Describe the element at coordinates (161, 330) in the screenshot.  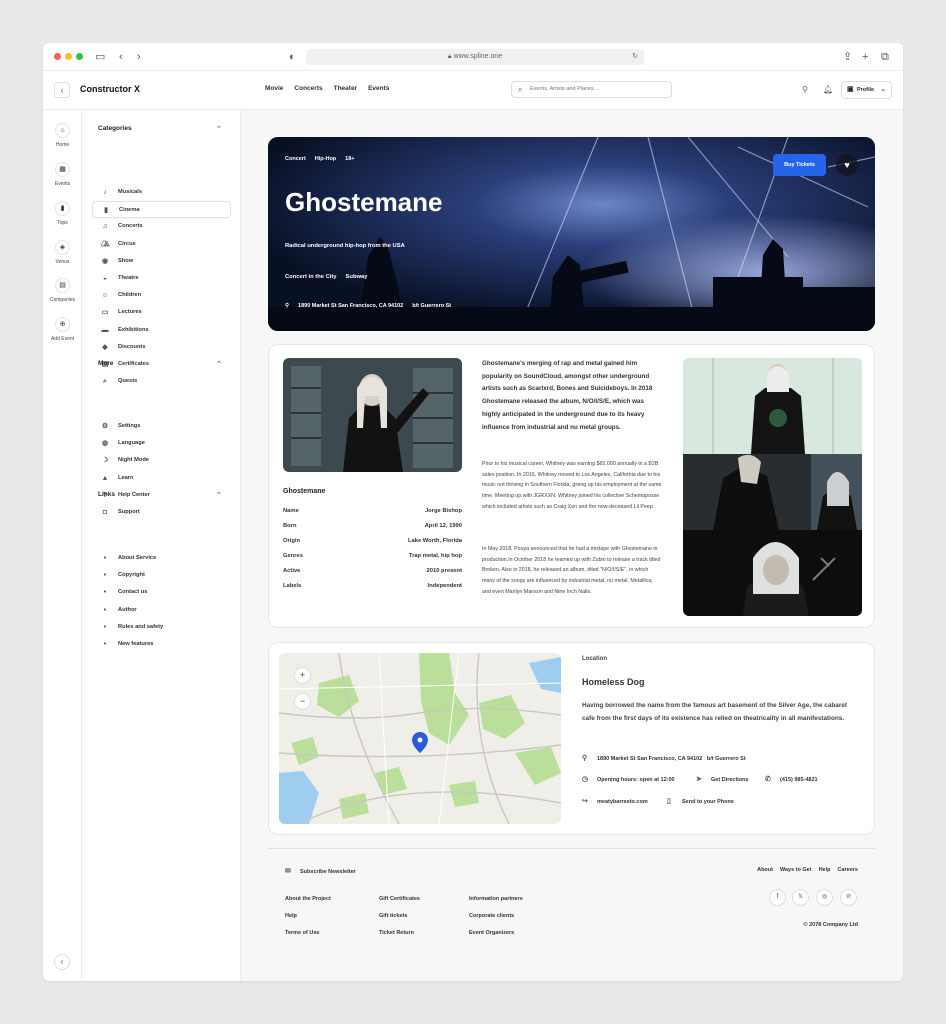
I see `sidebar-item-exhibitions: ▬ Exhibitions` at that location.